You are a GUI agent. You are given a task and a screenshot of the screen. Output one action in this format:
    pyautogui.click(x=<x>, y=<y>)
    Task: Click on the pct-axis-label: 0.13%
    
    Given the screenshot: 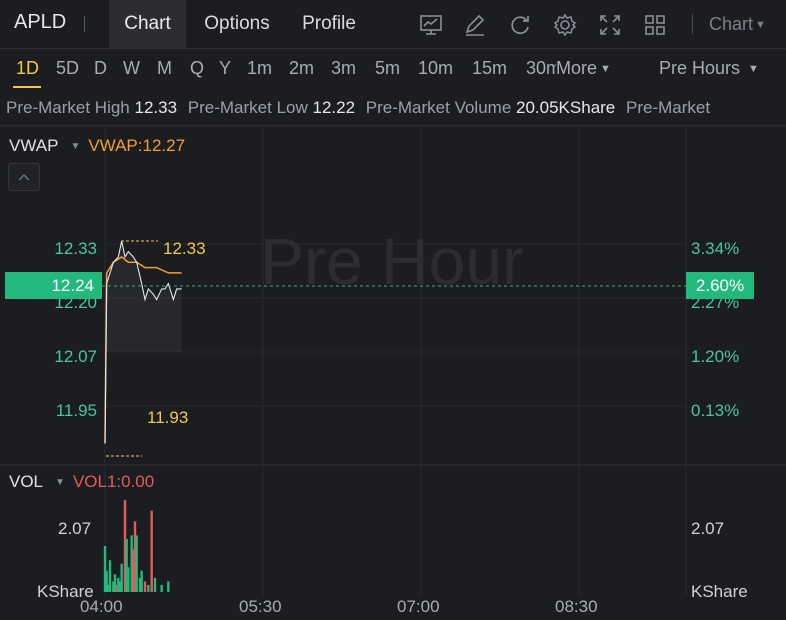 What is the action you would take?
    pyautogui.click(x=715, y=410)
    